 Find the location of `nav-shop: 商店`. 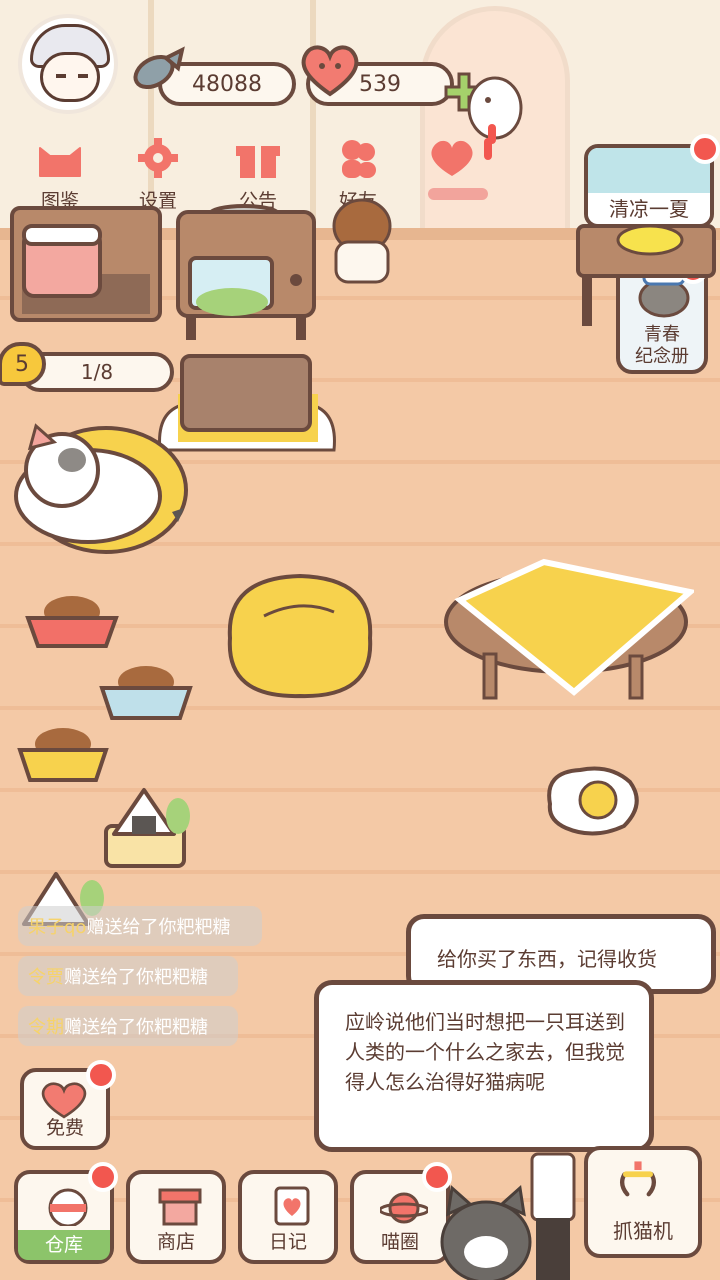

nav-shop: 商店 is located at coordinates (176, 1217).